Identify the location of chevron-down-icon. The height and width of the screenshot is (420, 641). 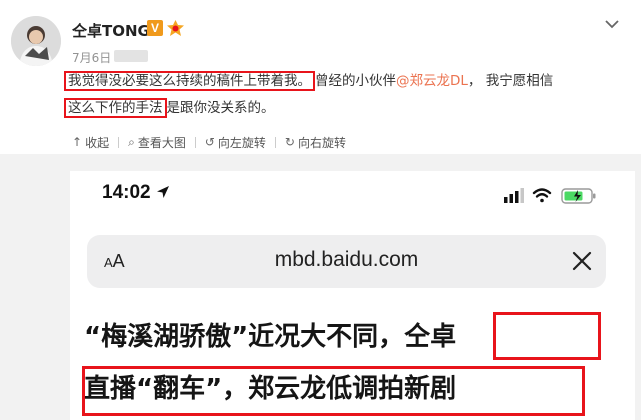
(612, 23).